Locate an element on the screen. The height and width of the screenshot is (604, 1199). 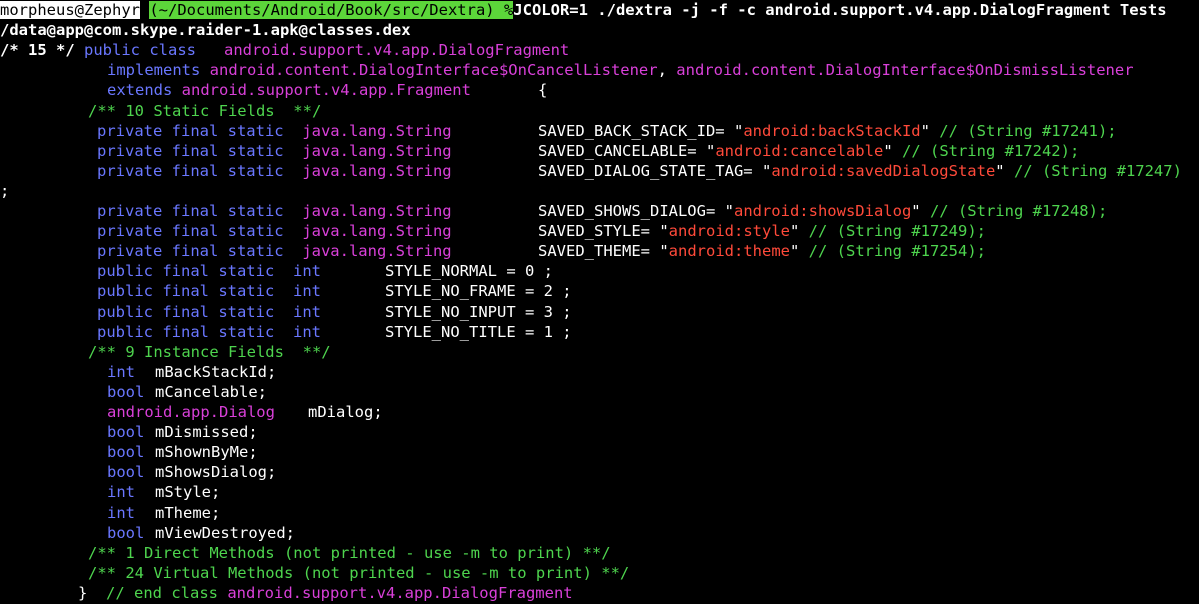
end-class-name: android.support.v4.app.DialogFragment is located at coordinates (400, 592).